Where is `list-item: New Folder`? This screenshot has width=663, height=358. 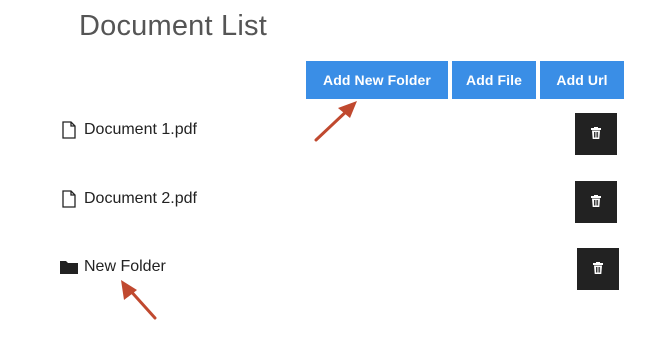 list-item: New Folder is located at coordinates (113, 267).